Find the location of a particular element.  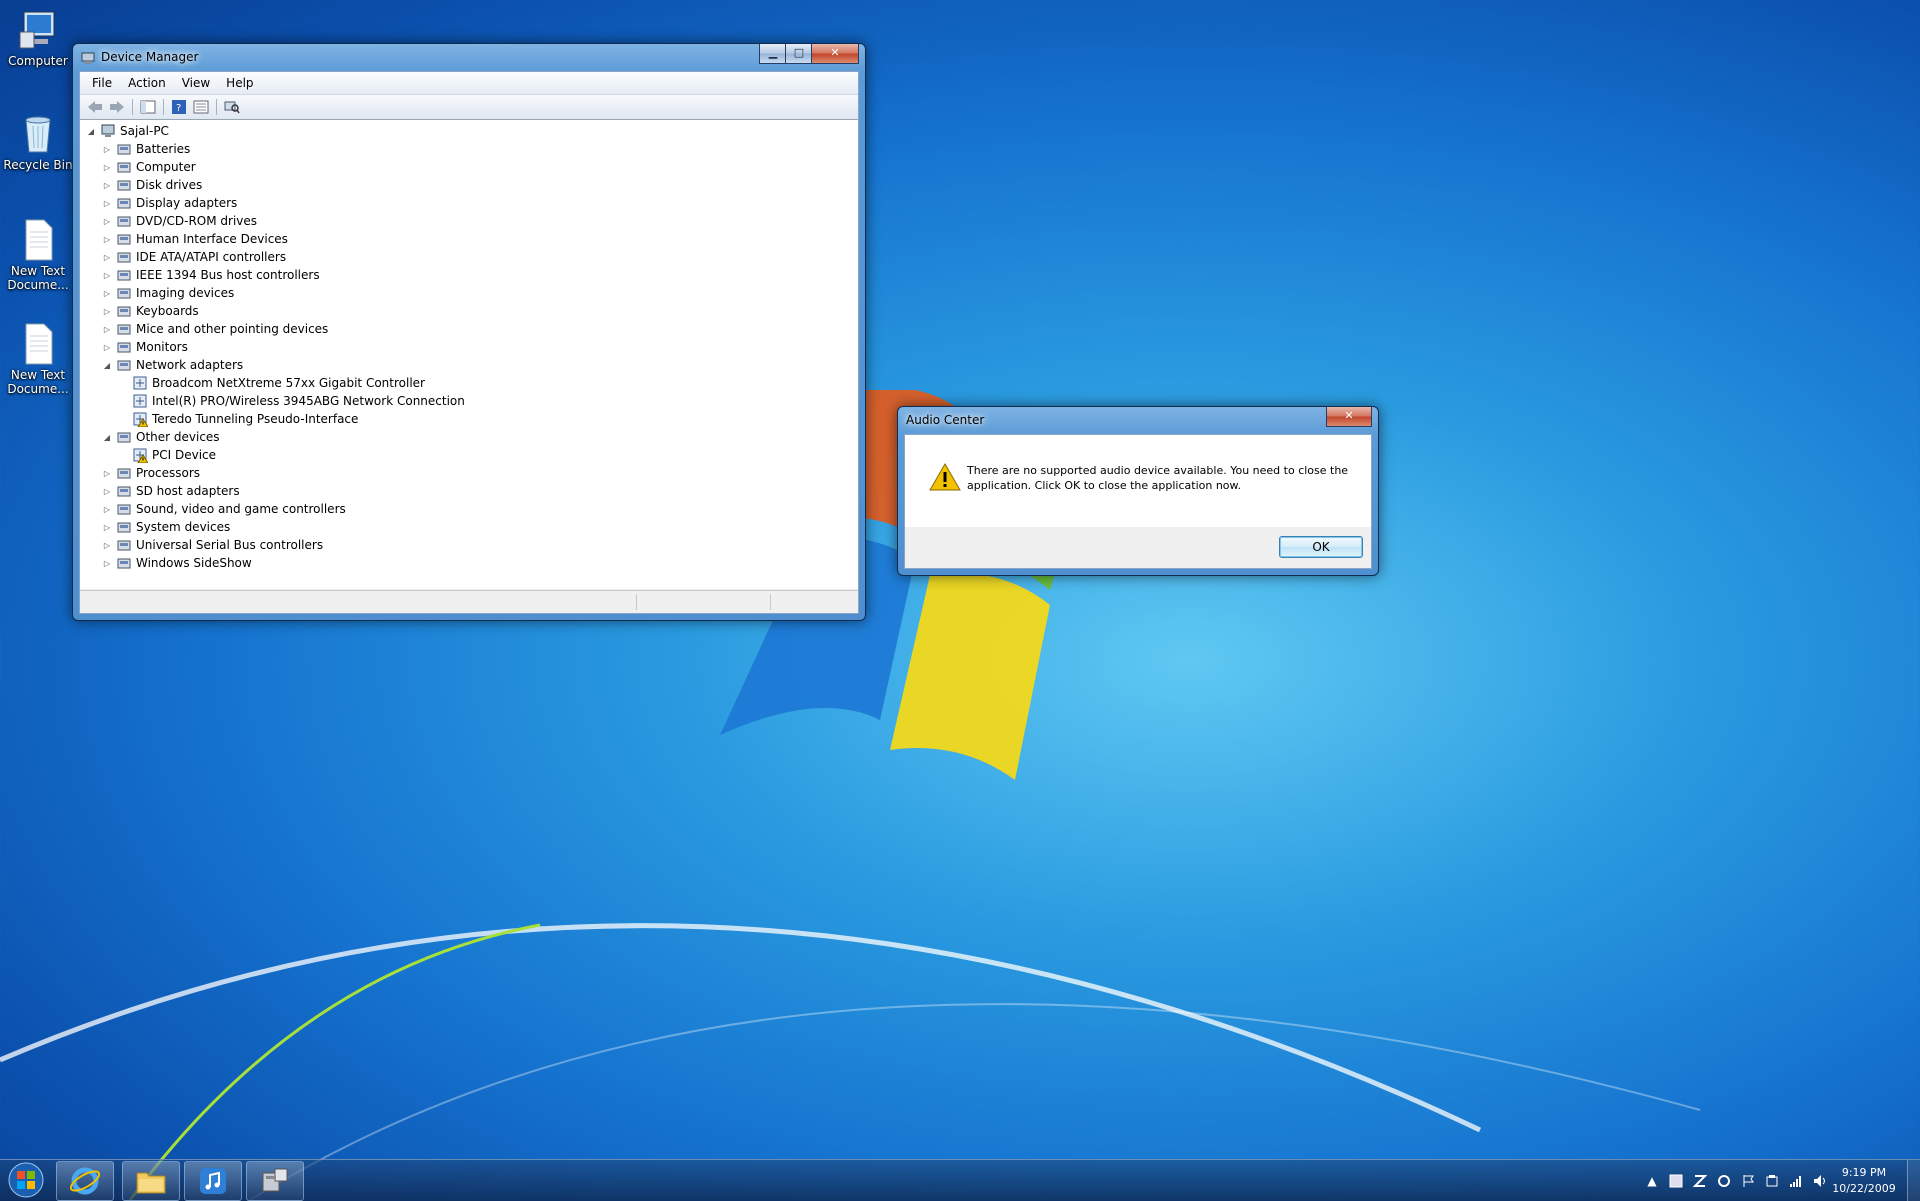

menu-view: View is located at coordinates (196, 83).